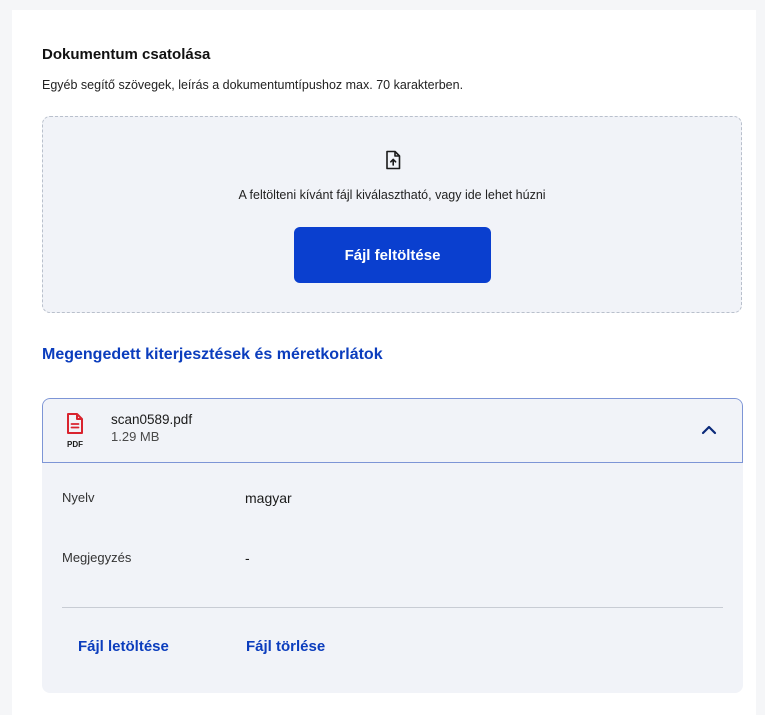  I want to click on detail-value-note: -, so click(247, 558).